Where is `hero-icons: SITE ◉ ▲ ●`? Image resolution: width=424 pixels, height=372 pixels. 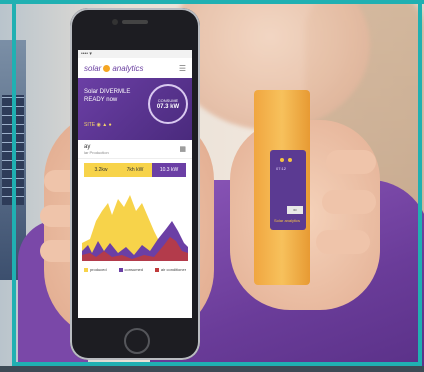
hero-icons: SITE ◉ ▲ ● is located at coordinates (98, 125).